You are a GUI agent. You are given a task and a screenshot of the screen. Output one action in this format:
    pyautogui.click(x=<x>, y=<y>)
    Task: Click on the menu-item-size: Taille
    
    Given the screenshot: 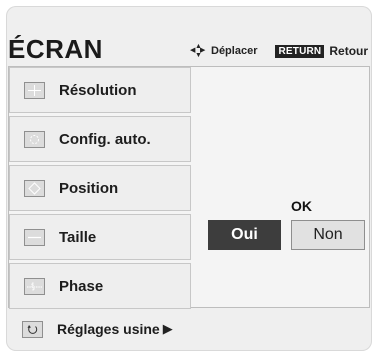 What is the action you would take?
    pyautogui.click(x=100, y=237)
    